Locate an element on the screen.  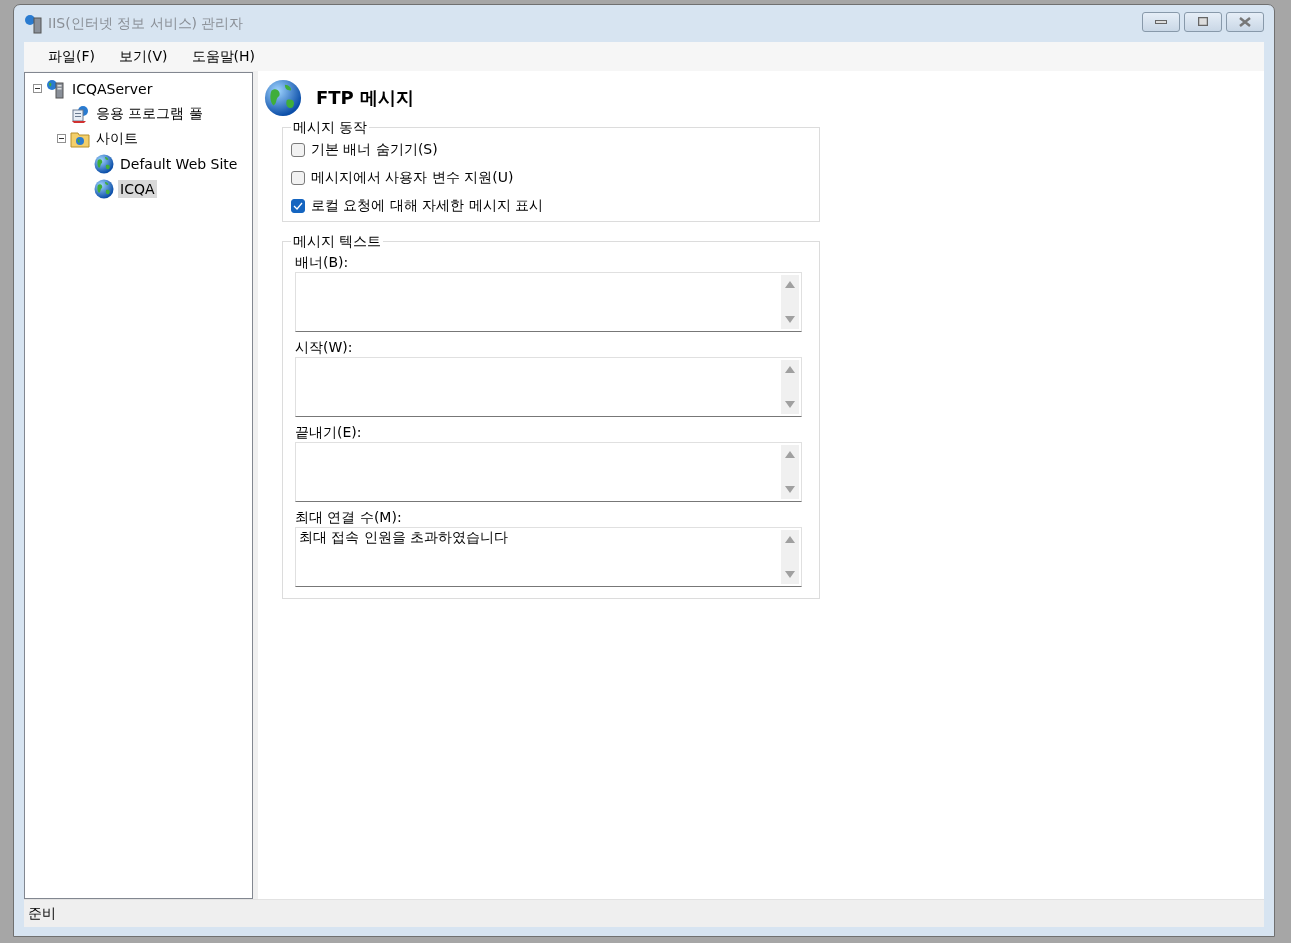
maximize-button is located at coordinates (1203, 21).